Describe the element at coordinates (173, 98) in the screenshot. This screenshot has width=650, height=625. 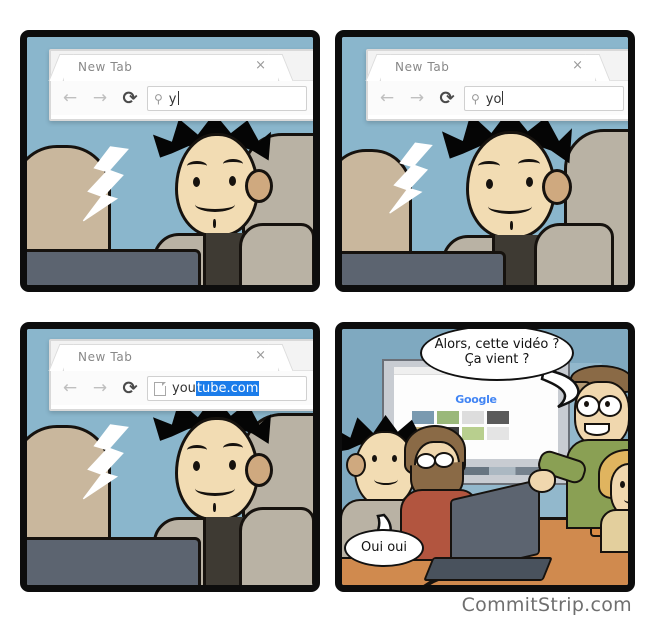
I see `address-bar-text: y` at that location.